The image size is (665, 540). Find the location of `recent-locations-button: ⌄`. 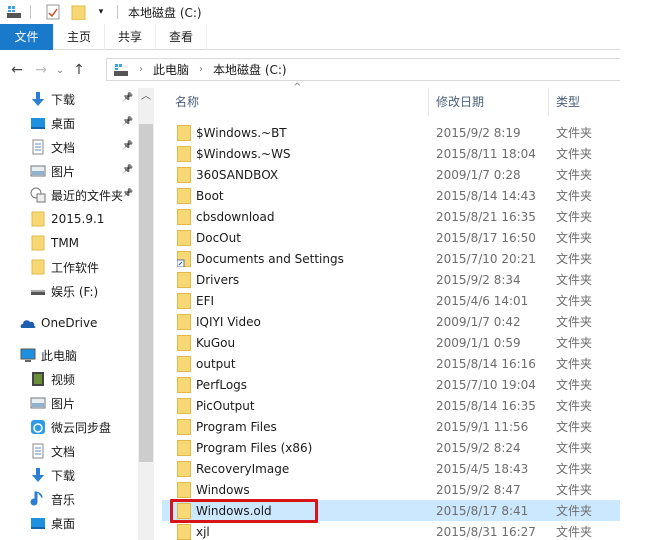

recent-locations-button: ⌄ is located at coordinates (60, 70).